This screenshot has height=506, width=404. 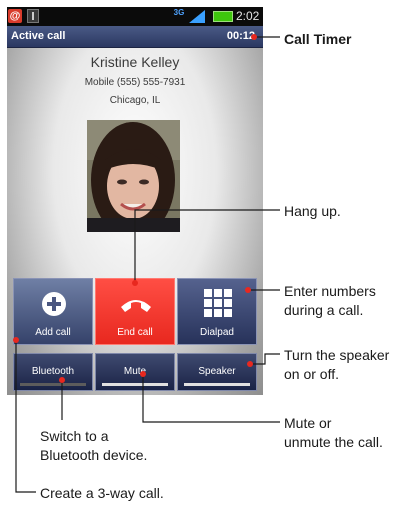 What do you see at coordinates (312, 211) in the screenshot?
I see `hang-up-caption: Hang up.` at bounding box center [312, 211].